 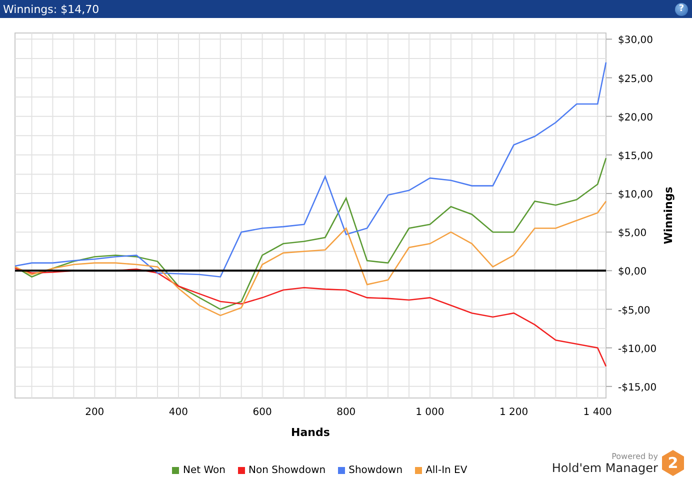 I want to click on logo-badge: 2, so click(x=673, y=463).